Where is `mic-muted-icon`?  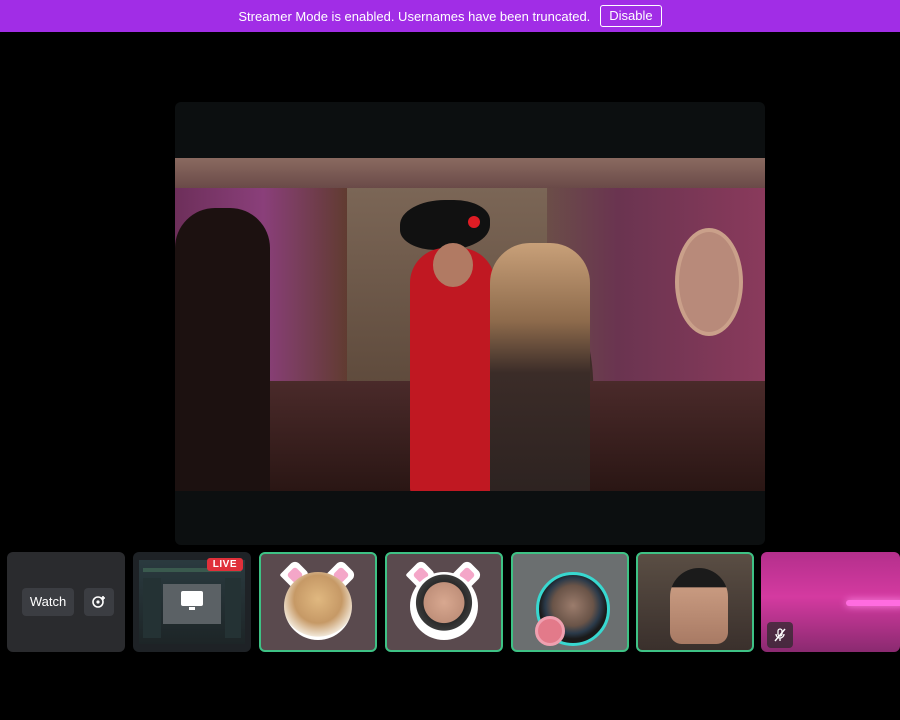 mic-muted-icon is located at coordinates (780, 635).